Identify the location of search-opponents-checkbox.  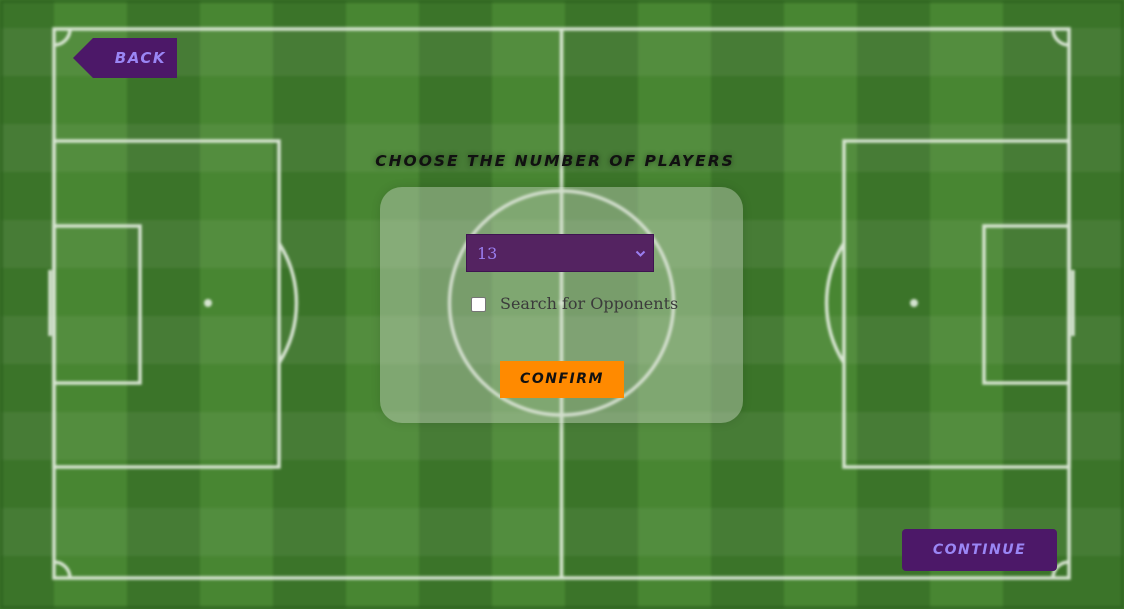
(478, 304).